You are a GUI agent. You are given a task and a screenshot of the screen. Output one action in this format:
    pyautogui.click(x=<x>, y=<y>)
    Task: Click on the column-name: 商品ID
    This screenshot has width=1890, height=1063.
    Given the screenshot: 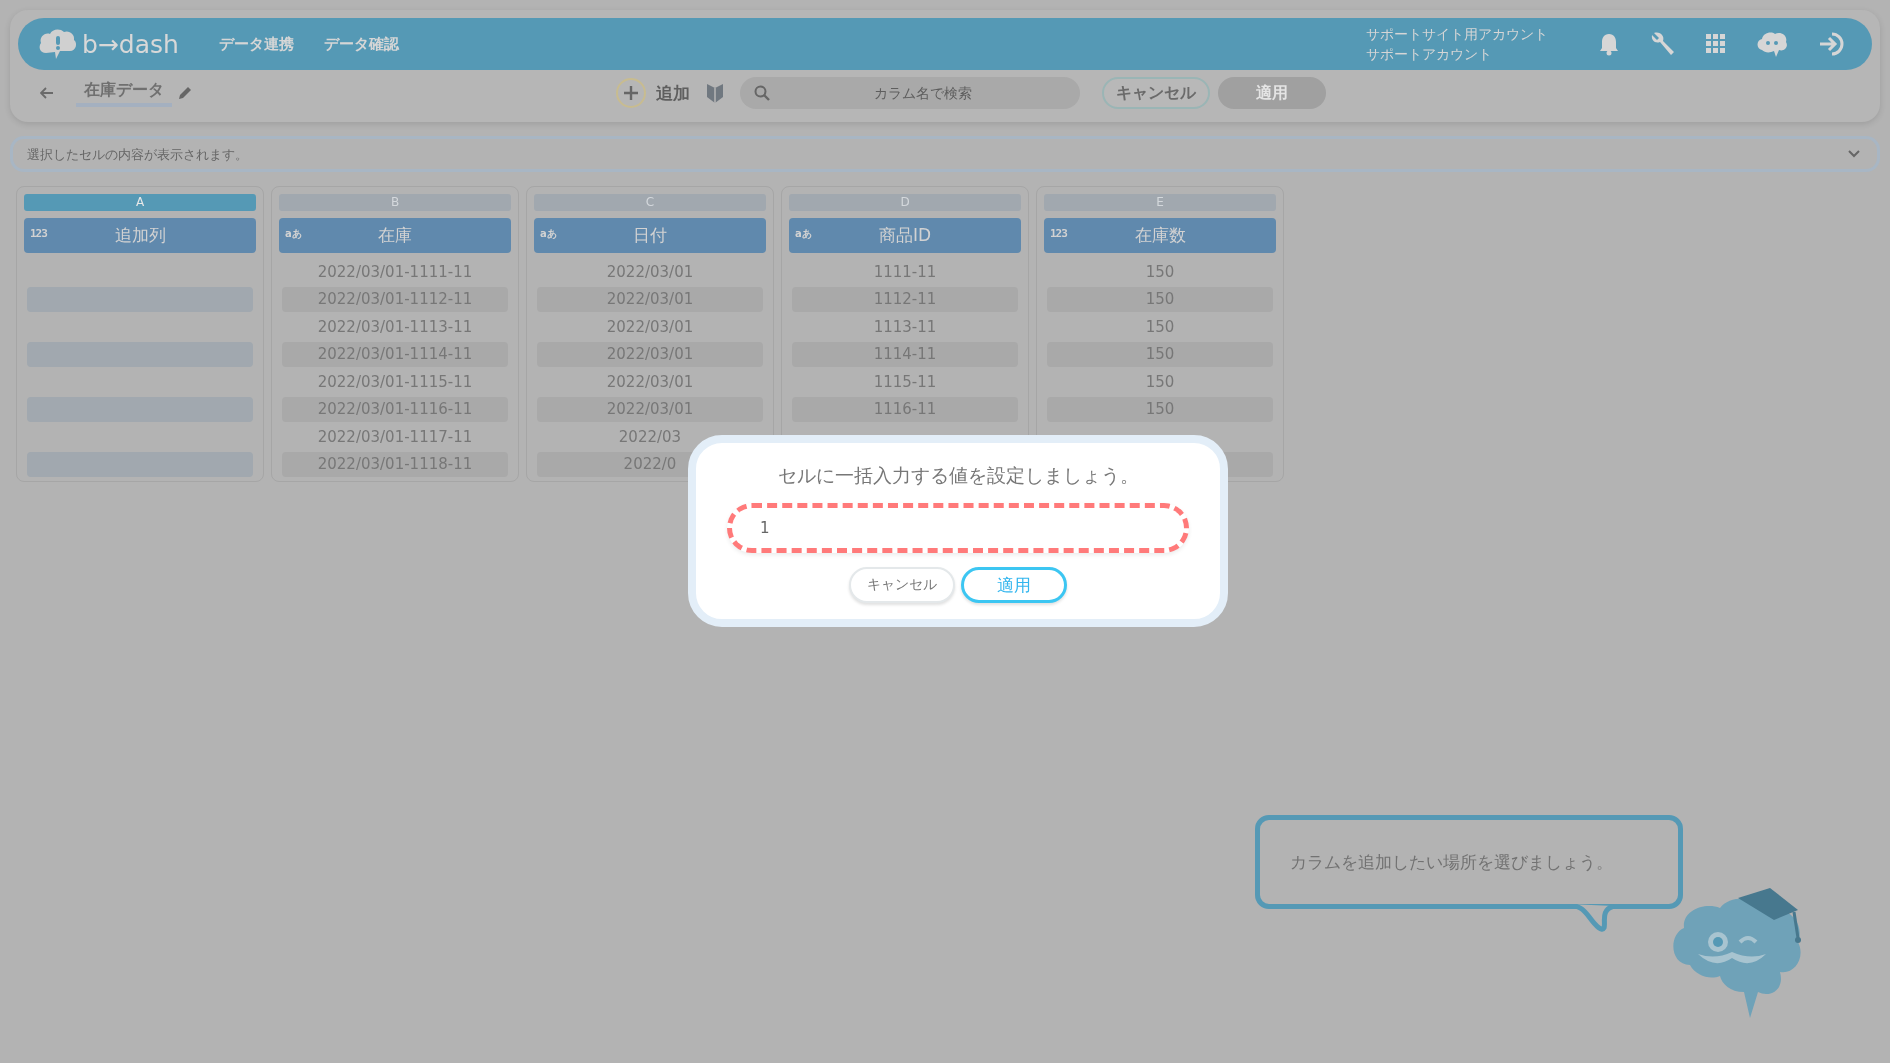 What is the action you would take?
    pyautogui.click(x=905, y=235)
    